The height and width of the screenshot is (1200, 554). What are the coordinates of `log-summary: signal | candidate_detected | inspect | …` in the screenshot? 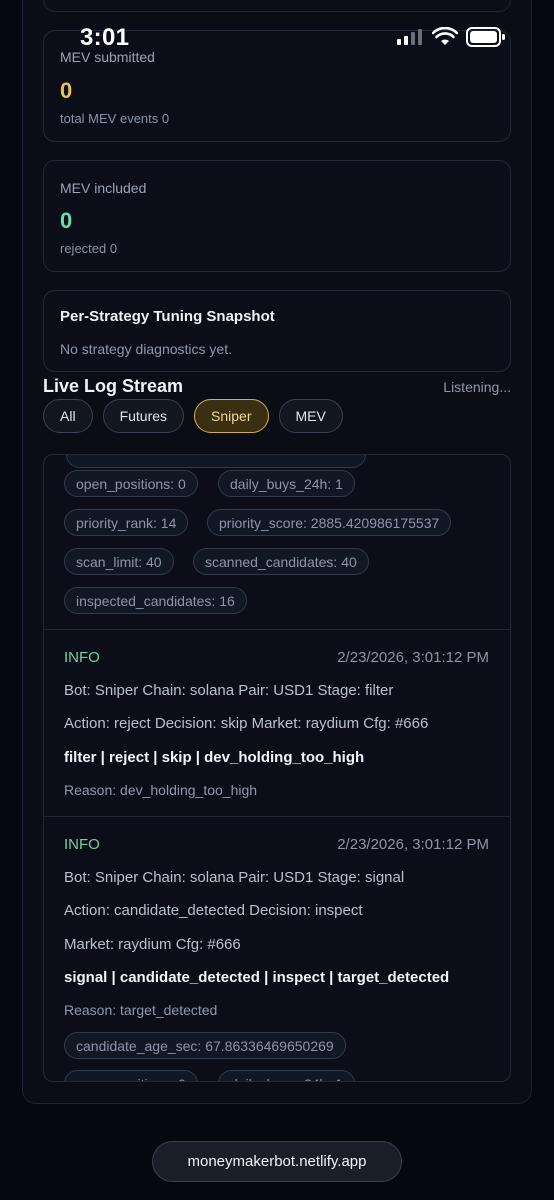 It's located at (257, 977).